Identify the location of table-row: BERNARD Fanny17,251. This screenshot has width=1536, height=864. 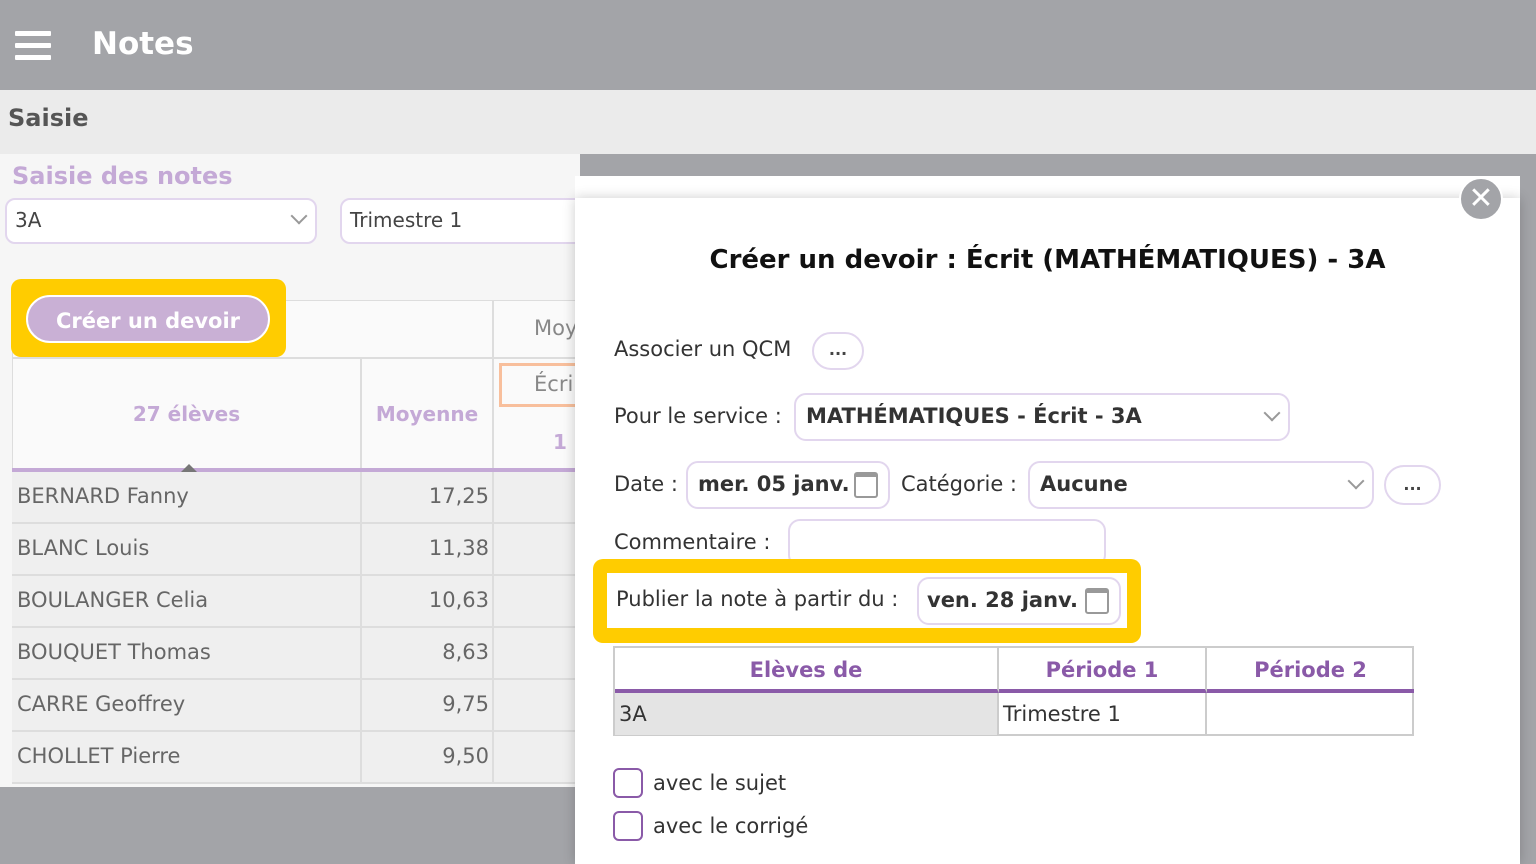
(301, 498).